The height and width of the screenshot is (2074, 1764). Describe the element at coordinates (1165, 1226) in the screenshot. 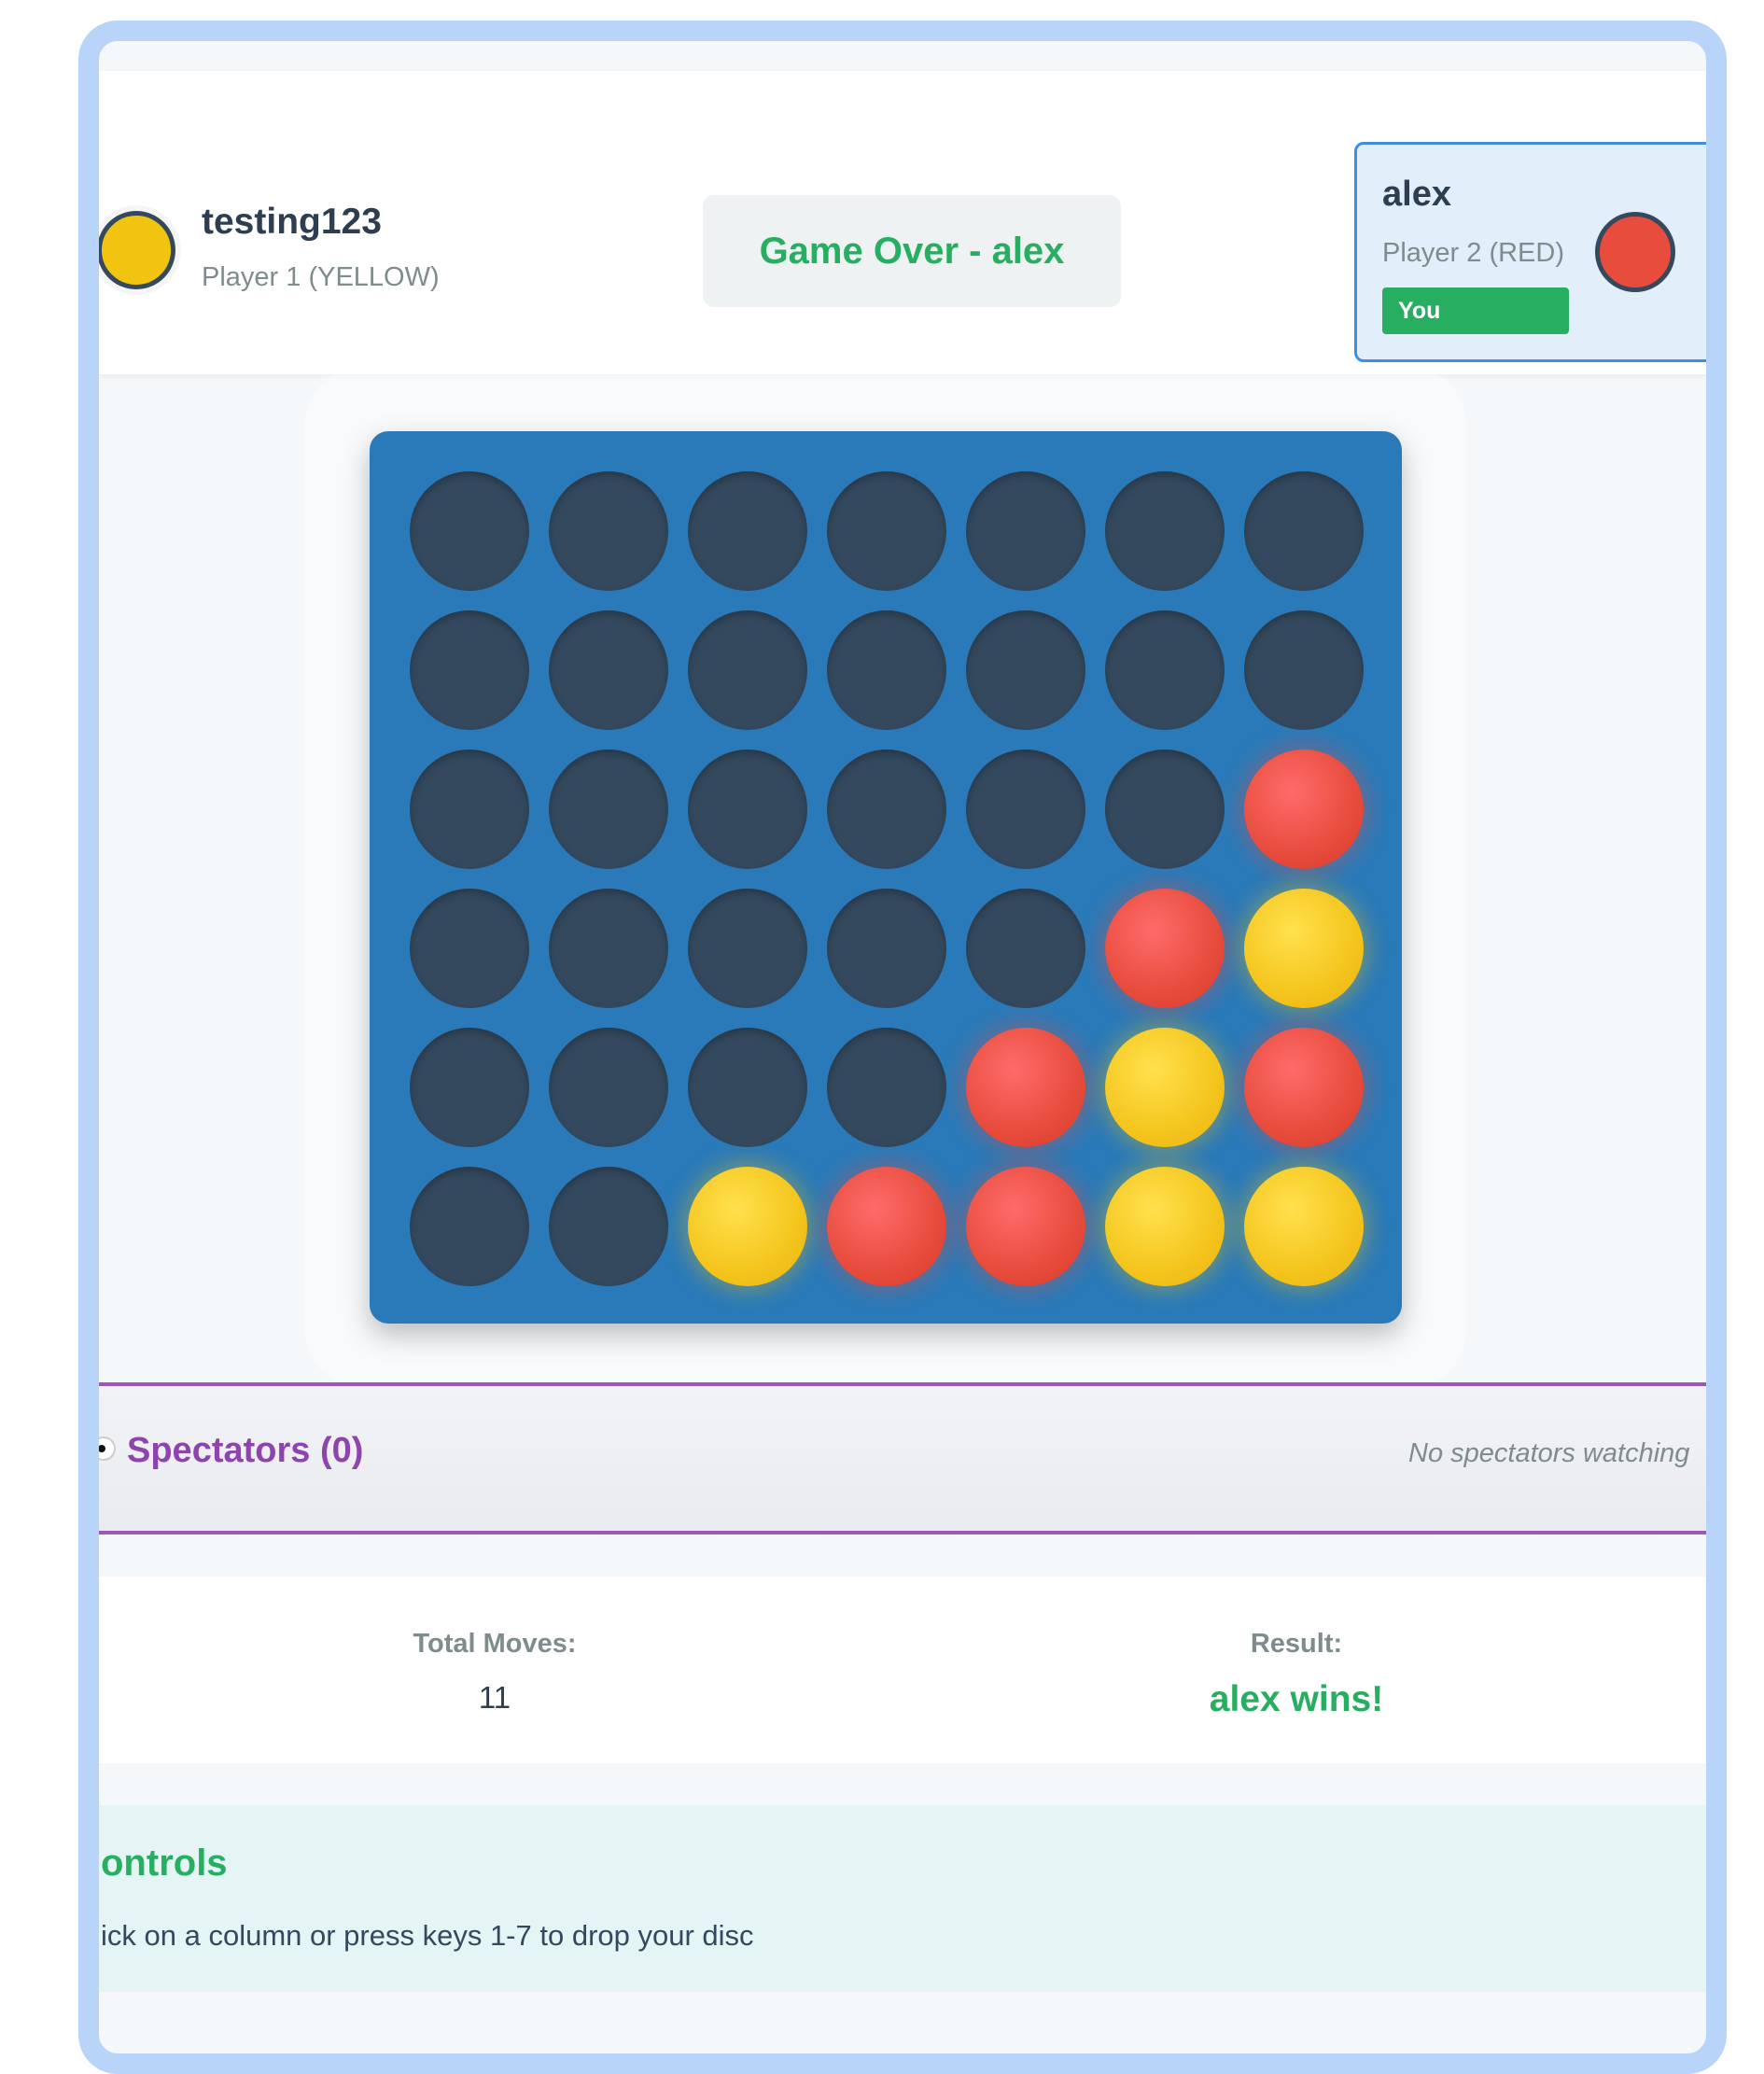

I see `board-cell-r6-c6` at that location.